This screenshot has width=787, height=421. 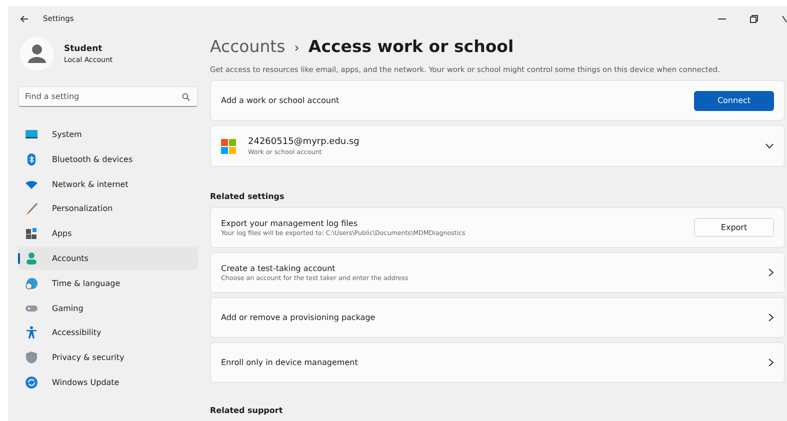 What do you see at coordinates (108, 208) in the screenshot?
I see `nav-item: Personalization` at bounding box center [108, 208].